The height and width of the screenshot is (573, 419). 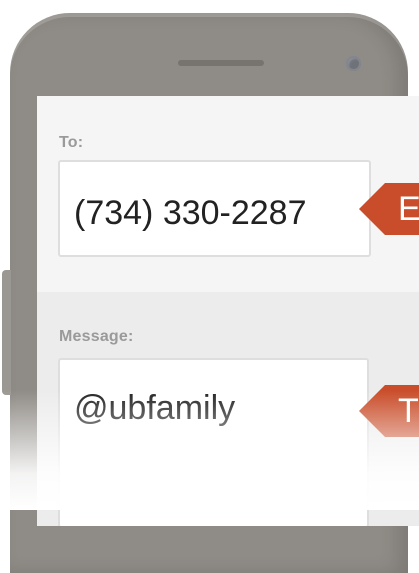 I want to click on message-label: Message:, so click(x=96, y=336).